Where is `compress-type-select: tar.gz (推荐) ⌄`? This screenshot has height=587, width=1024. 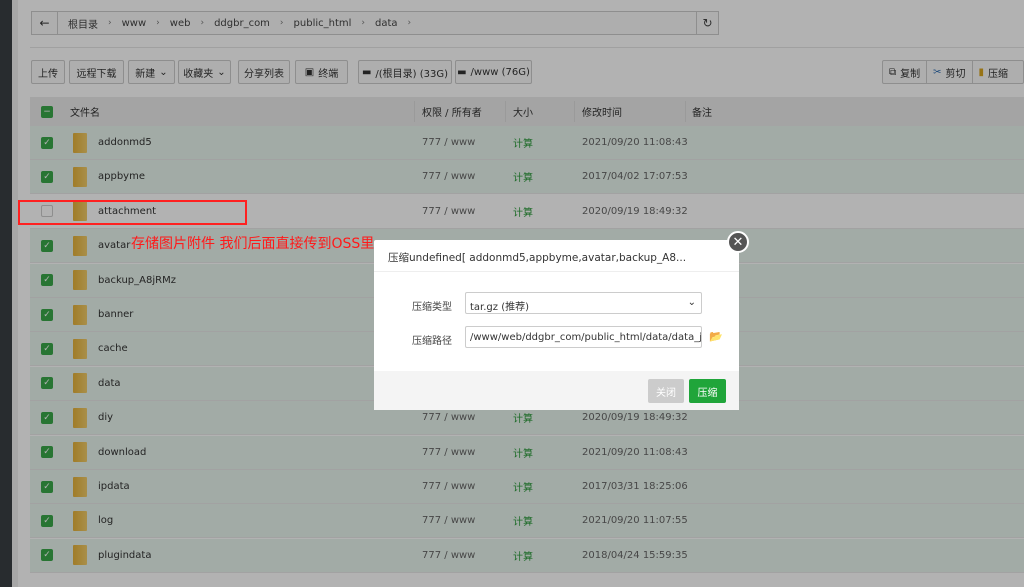
compress-type-select: tar.gz (推荐) ⌄ is located at coordinates (583, 303).